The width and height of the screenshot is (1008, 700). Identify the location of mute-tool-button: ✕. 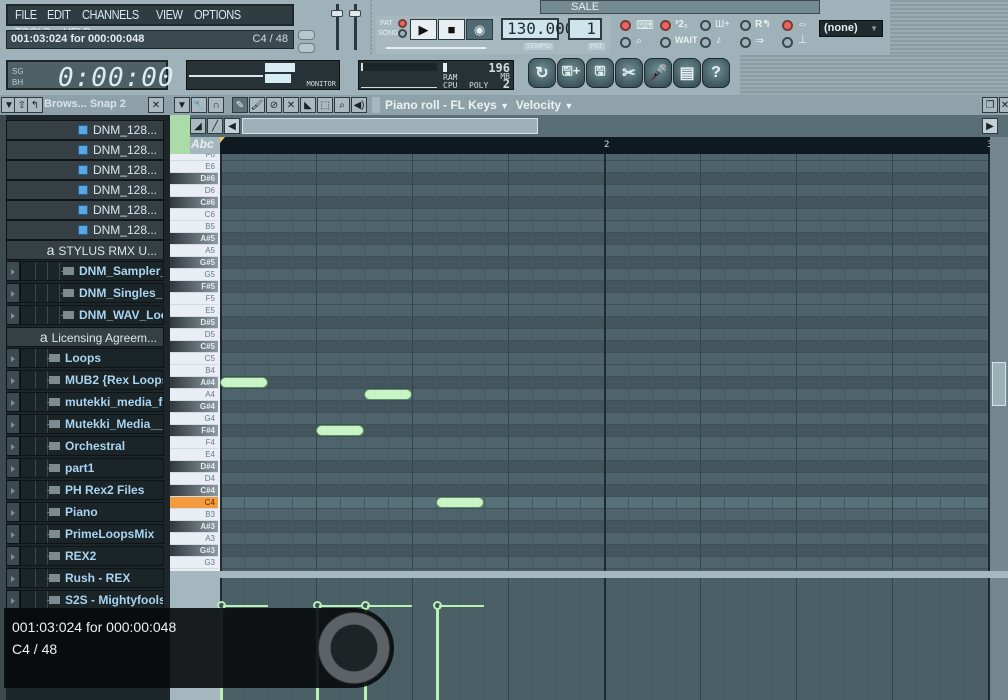
(291, 105).